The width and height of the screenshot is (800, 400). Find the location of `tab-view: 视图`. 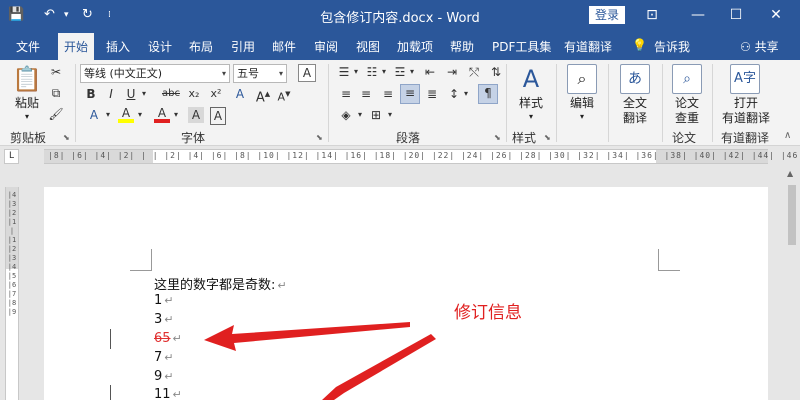

tab-view: 视图 is located at coordinates (368, 46).